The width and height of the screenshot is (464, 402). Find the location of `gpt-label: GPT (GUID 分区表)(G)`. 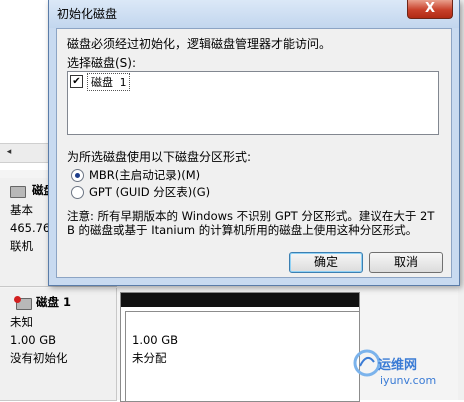

gpt-label: GPT (GUID 分区表)(G) is located at coordinates (150, 192).